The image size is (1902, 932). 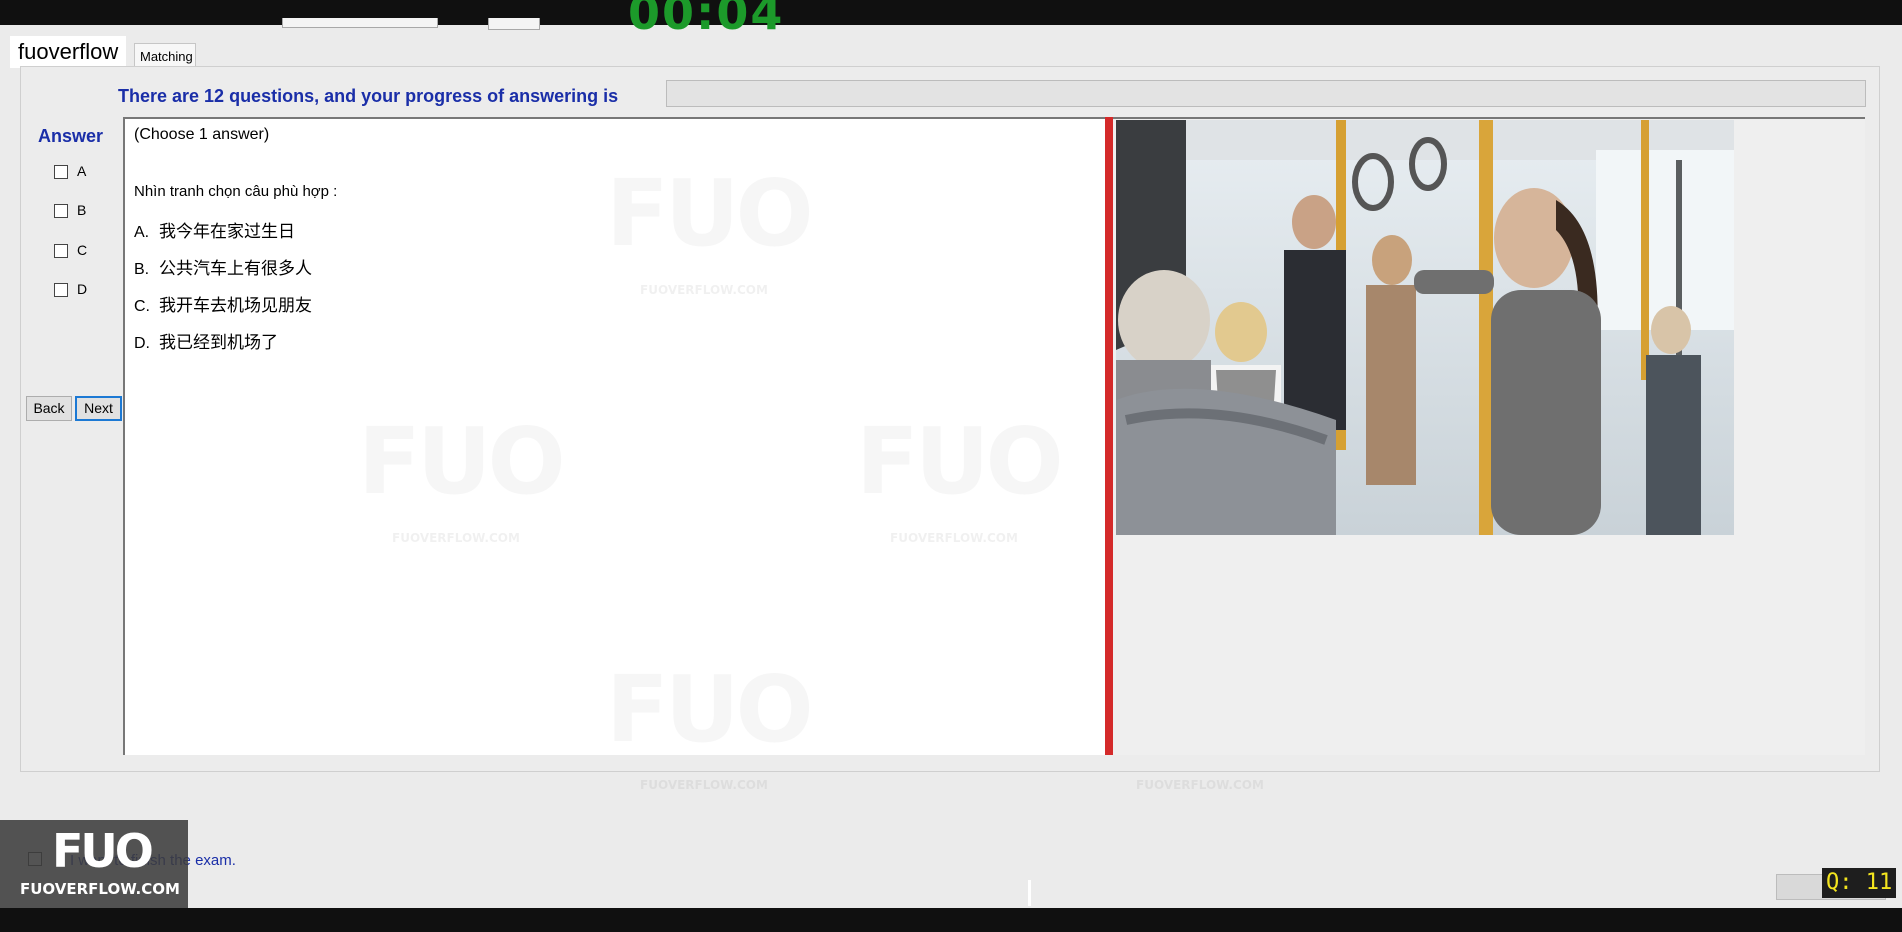 What do you see at coordinates (142, 269) in the screenshot?
I see `choice-letter: B.` at bounding box center [142, 269].